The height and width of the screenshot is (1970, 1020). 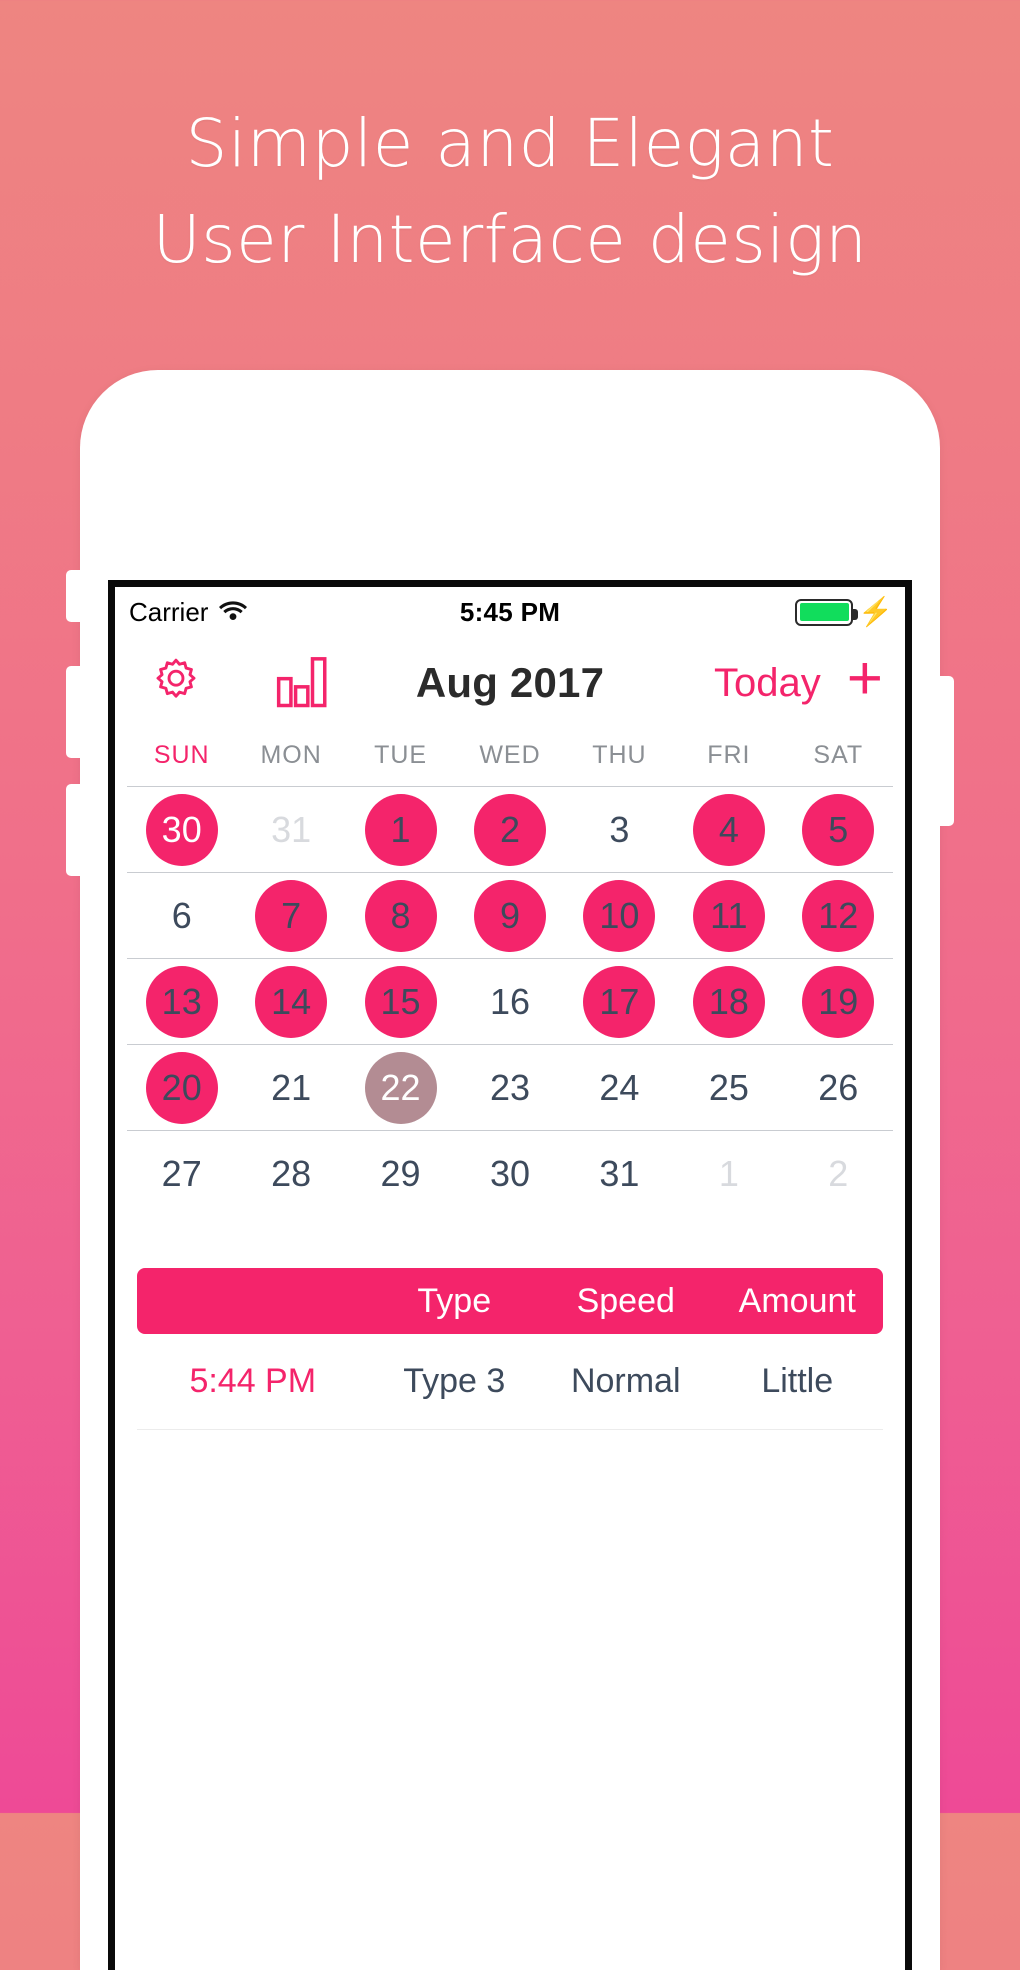 I want to click on calendar-day-cell: 22, so click(x=400, y=1087).